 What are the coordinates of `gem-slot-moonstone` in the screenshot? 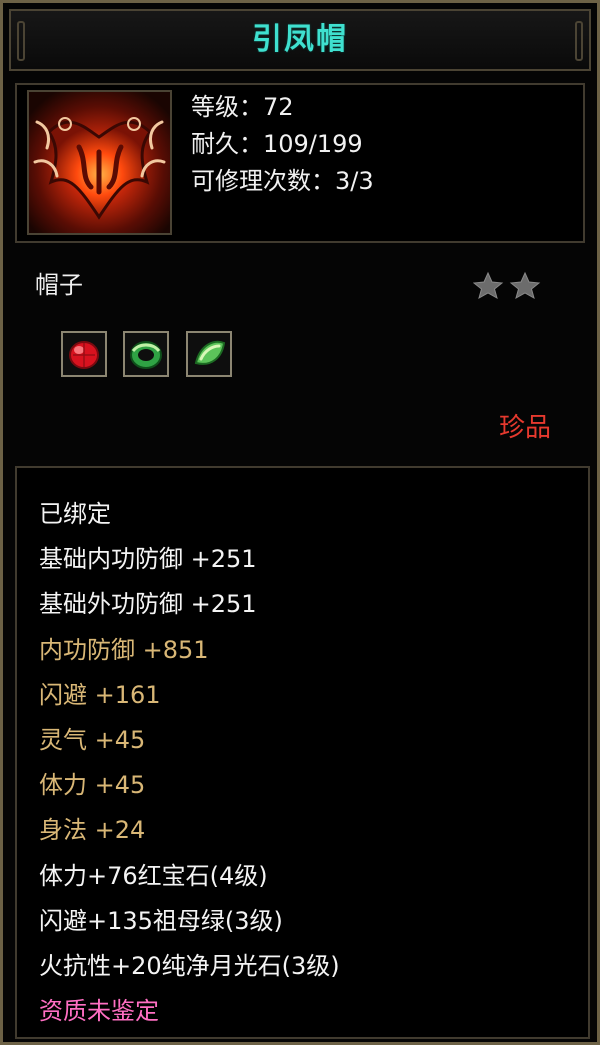 It's located at (209, 354).